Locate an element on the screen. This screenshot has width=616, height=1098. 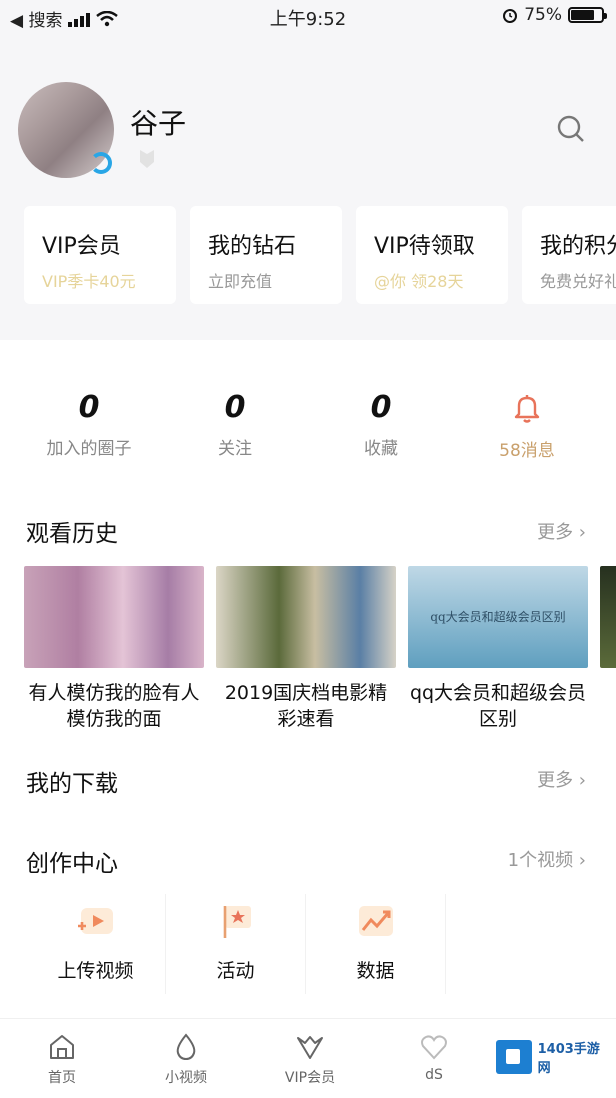
creator-label: 数据 is located at coordinates (375, 971).